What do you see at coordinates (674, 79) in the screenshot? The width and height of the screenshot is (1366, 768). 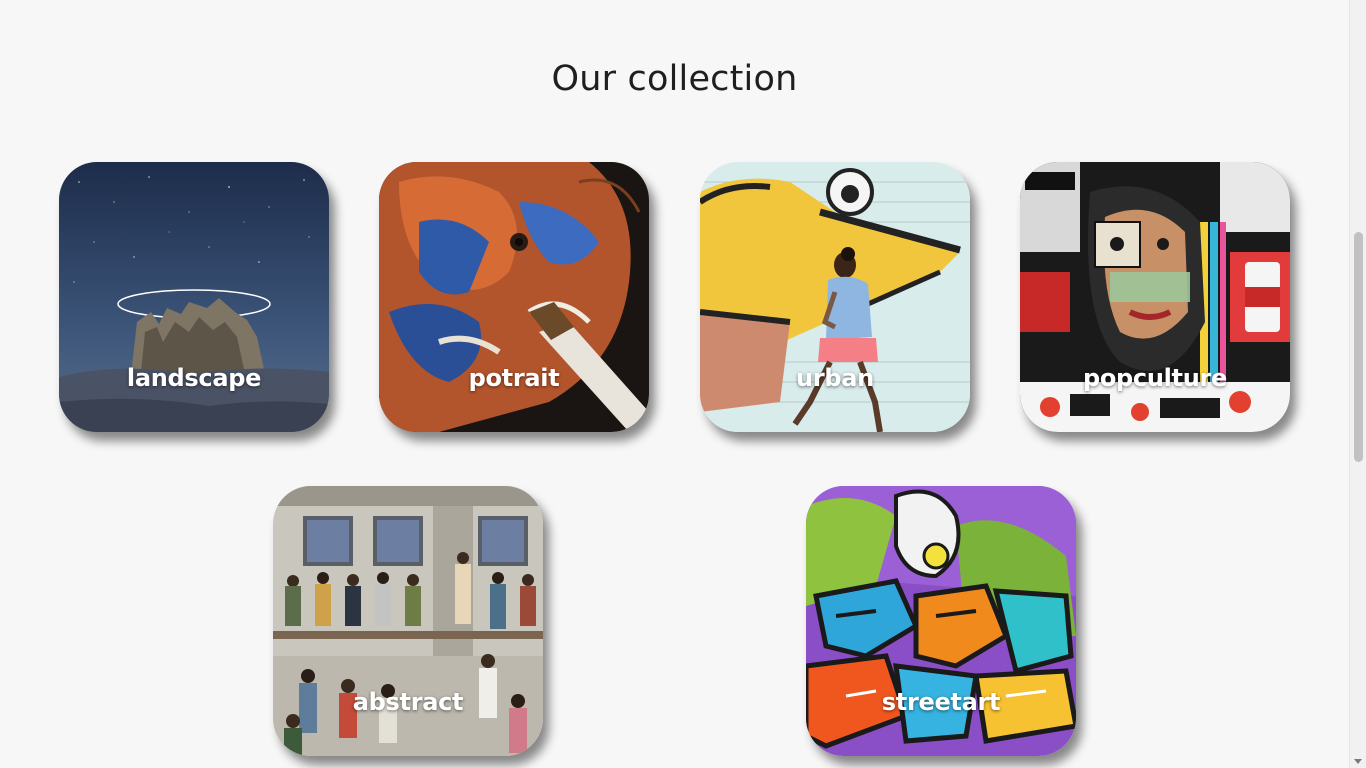 I see `page-title: Our collection` at bounding box center [674, 79].